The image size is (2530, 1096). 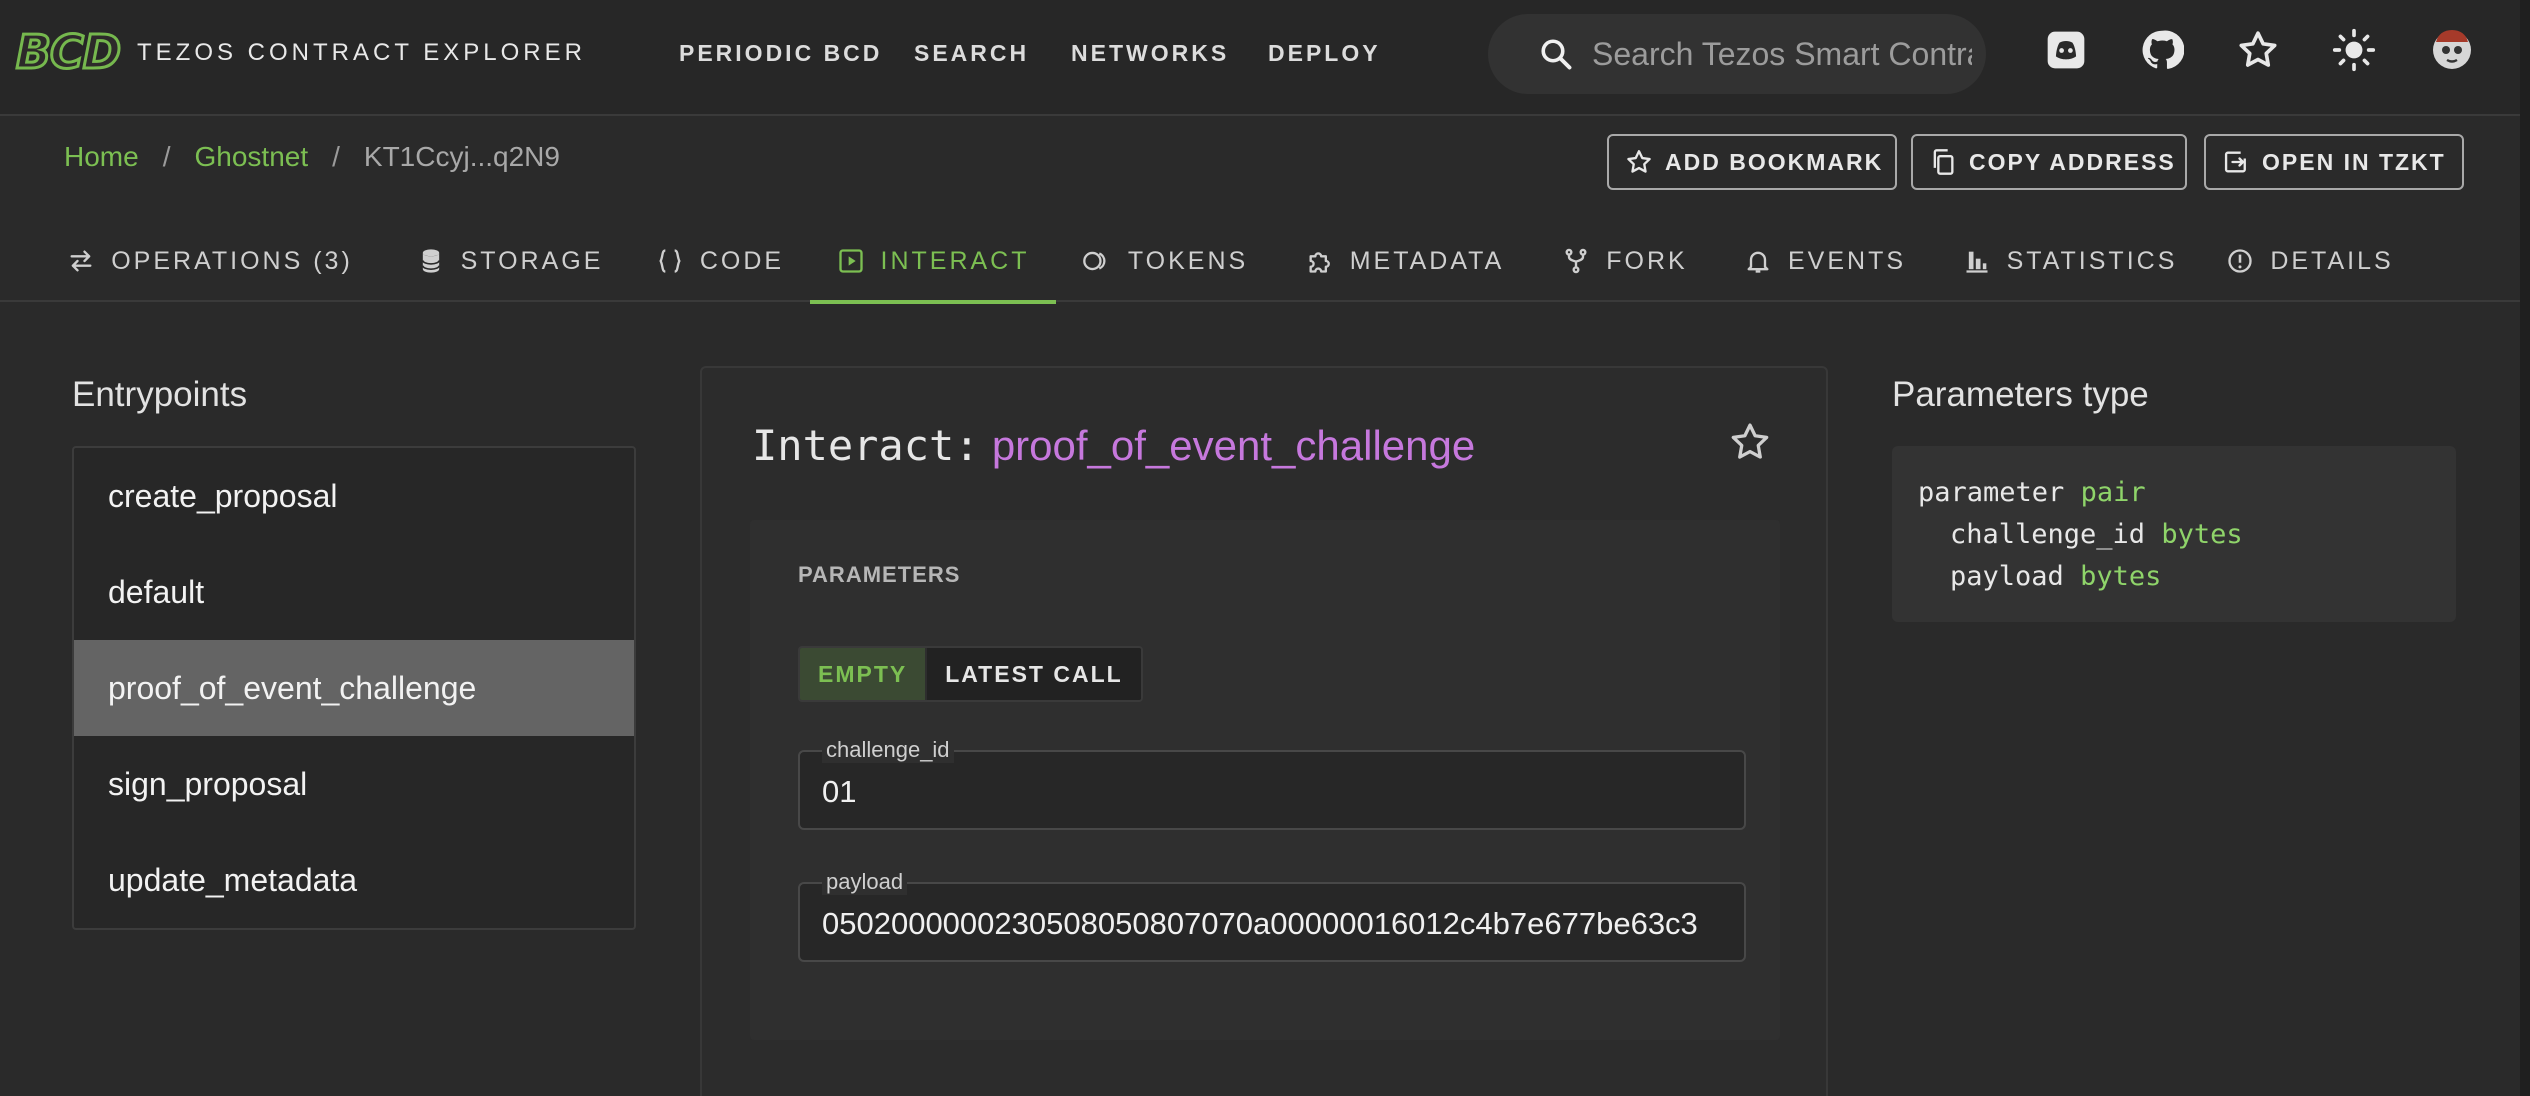 I want to click on tab-label: FORK, so click(x=1647, y=260).